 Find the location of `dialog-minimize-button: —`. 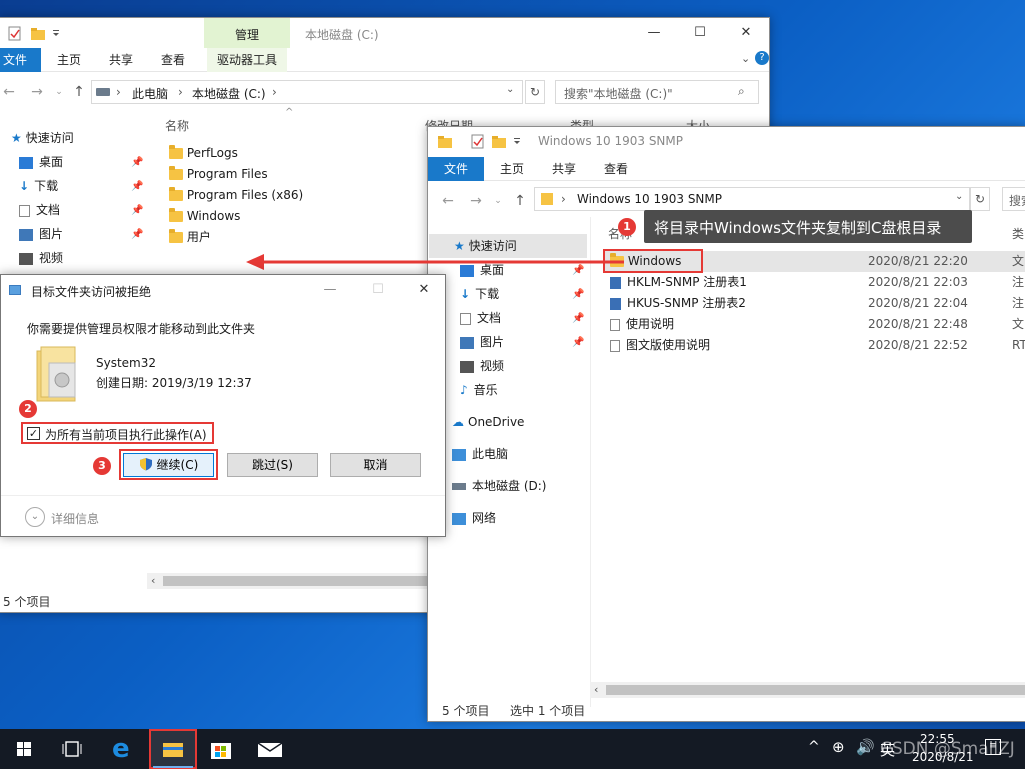

dialog-minimize-button: — is located at coordinates (330, 290).